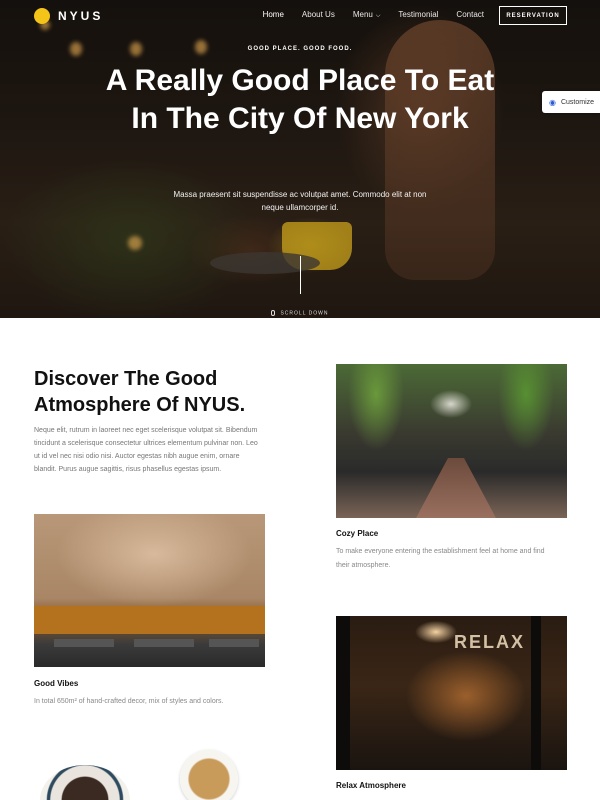 The height and width of the screenshot is (800, 600). Describe the element at coordinates (470, 15) in the screenshot. I see `nav-item-contact: Contact` at that location.